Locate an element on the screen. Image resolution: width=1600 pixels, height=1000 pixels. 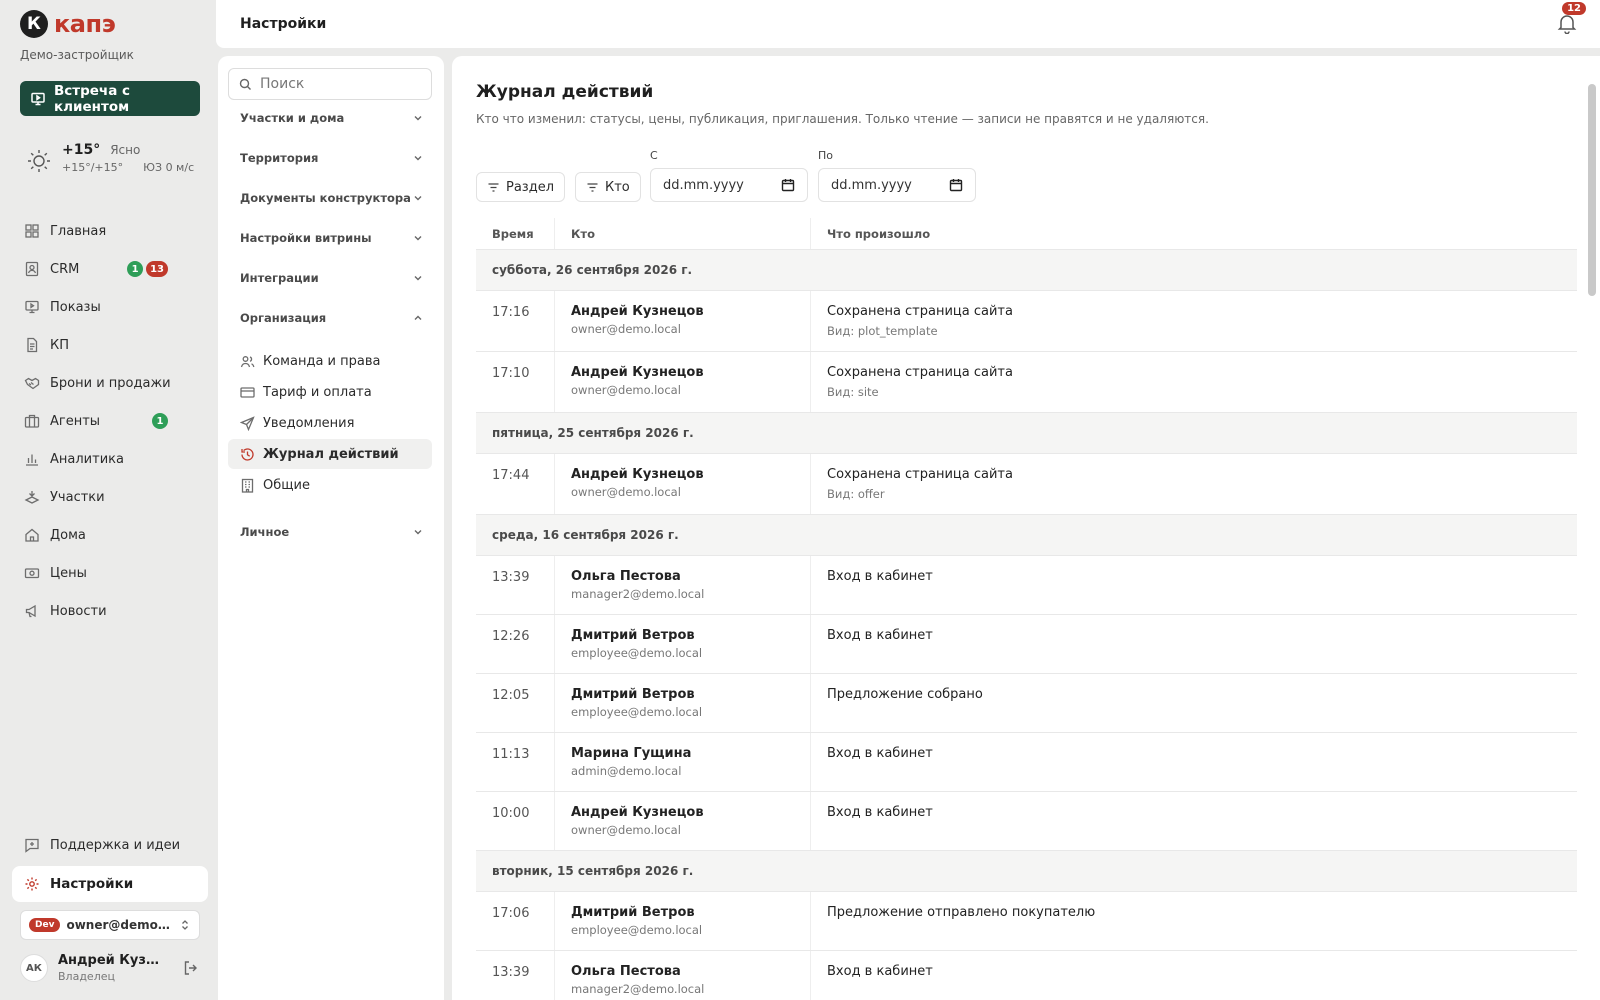
bell-icon is located at coordinates (1567, 23).